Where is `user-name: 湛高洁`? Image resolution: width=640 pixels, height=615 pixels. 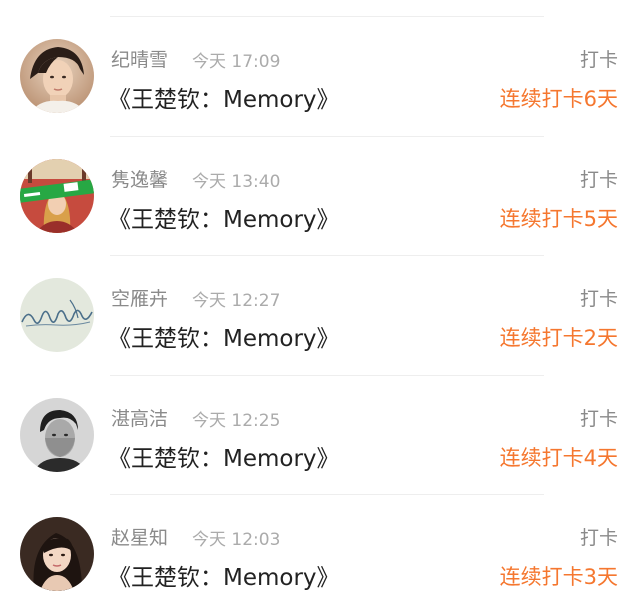
user-name: 湛高洁 is located at coordinates (139, 417).